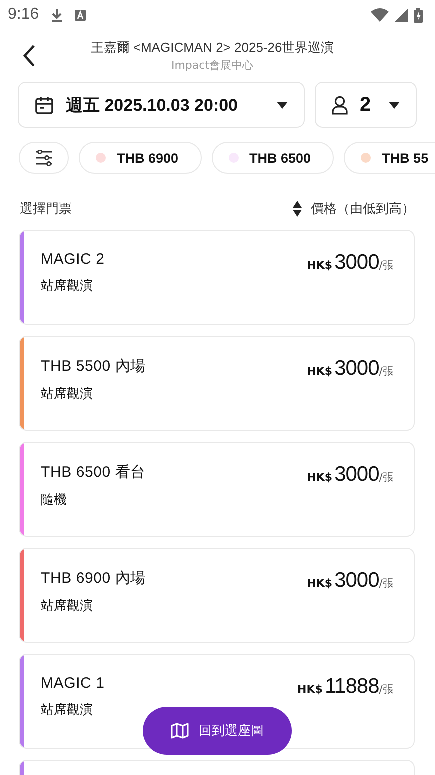 This screenshot has height=775, width=435. I want to click on ticket-card: THB 5500 內場 站席觀演 HK$3000/張, so click(217, 383).